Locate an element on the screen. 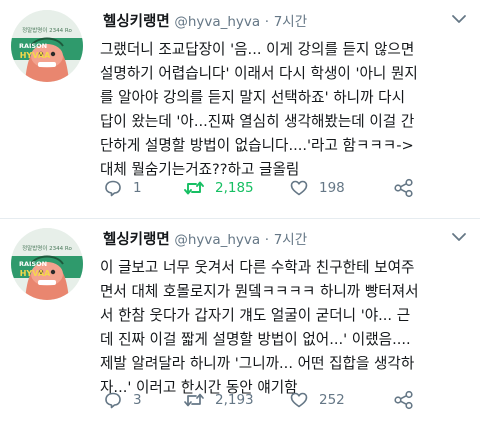 This screenshot has width=480, height=434. tweet-actions: 1 2,185 198 is located at coordinates (283, 188).